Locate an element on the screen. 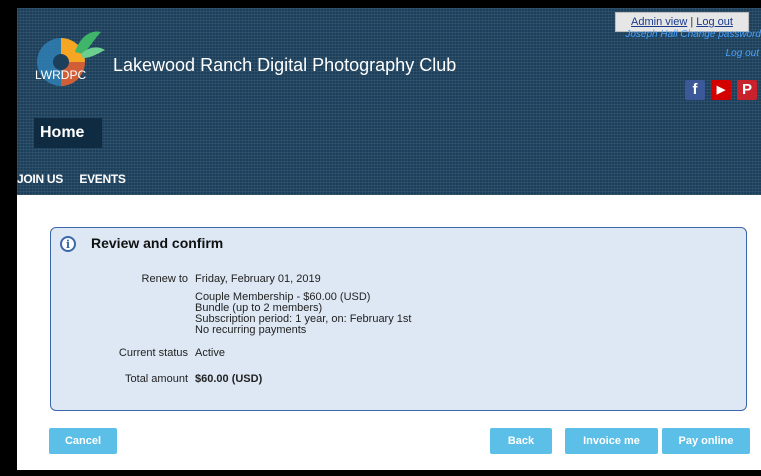  user-links: Joseph Hall Change password is located at coordinates (693, 34).